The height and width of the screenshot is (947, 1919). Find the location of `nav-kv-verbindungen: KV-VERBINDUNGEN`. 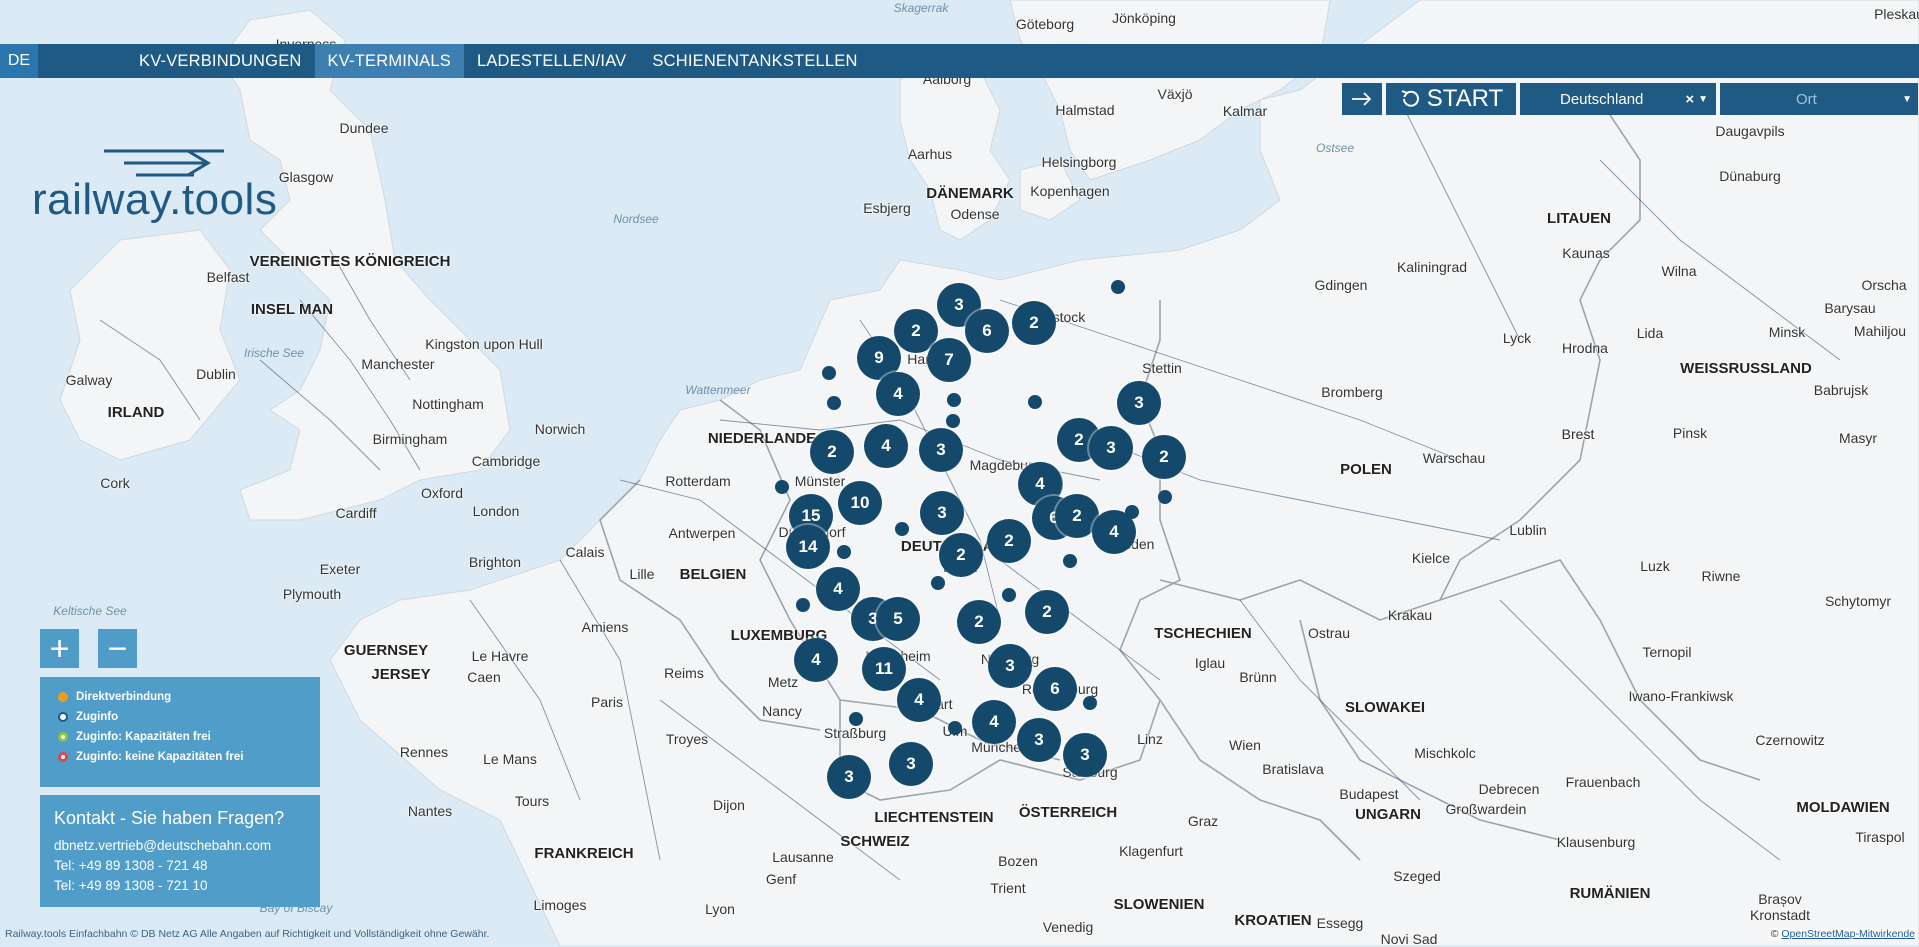

nav-kv-verbindungen: KV-VERBINDUNGEN is located at coordinates (220, 61).